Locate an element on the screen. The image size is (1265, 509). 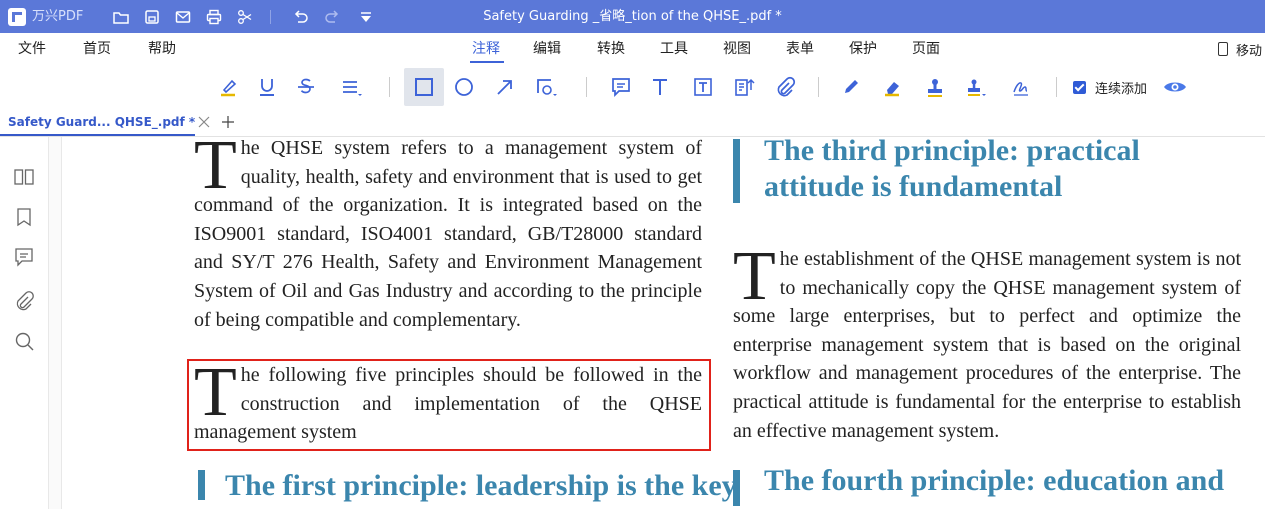
stamp-dropdown-icon is located at coordinates (976, 87).